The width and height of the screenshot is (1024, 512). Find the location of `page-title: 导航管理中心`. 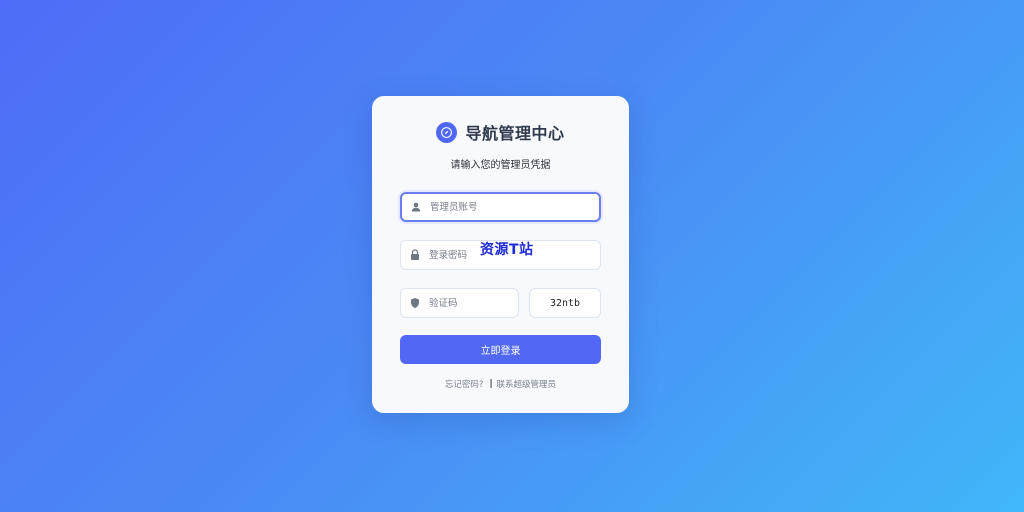

page-title: 导航管理中心 is located at coordinates (515, 133).